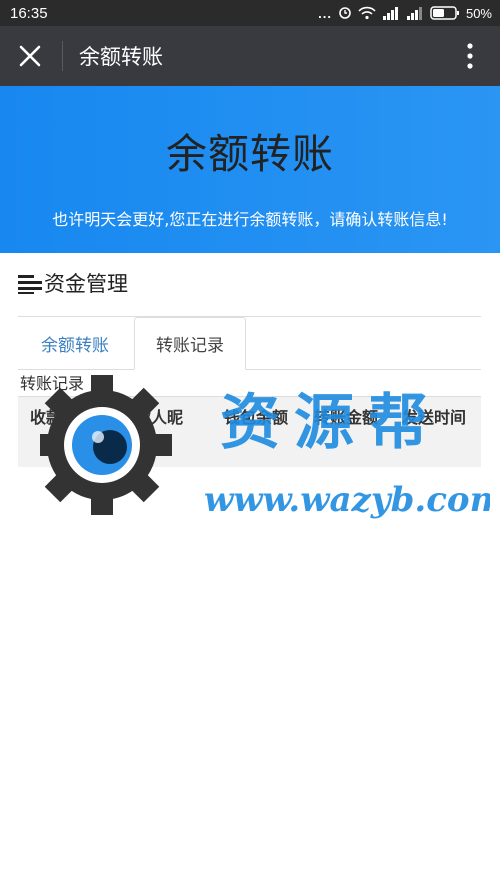 This screenshot has width=500, height=889. I want to click on records-label: 转账记录, so click(52, 383).